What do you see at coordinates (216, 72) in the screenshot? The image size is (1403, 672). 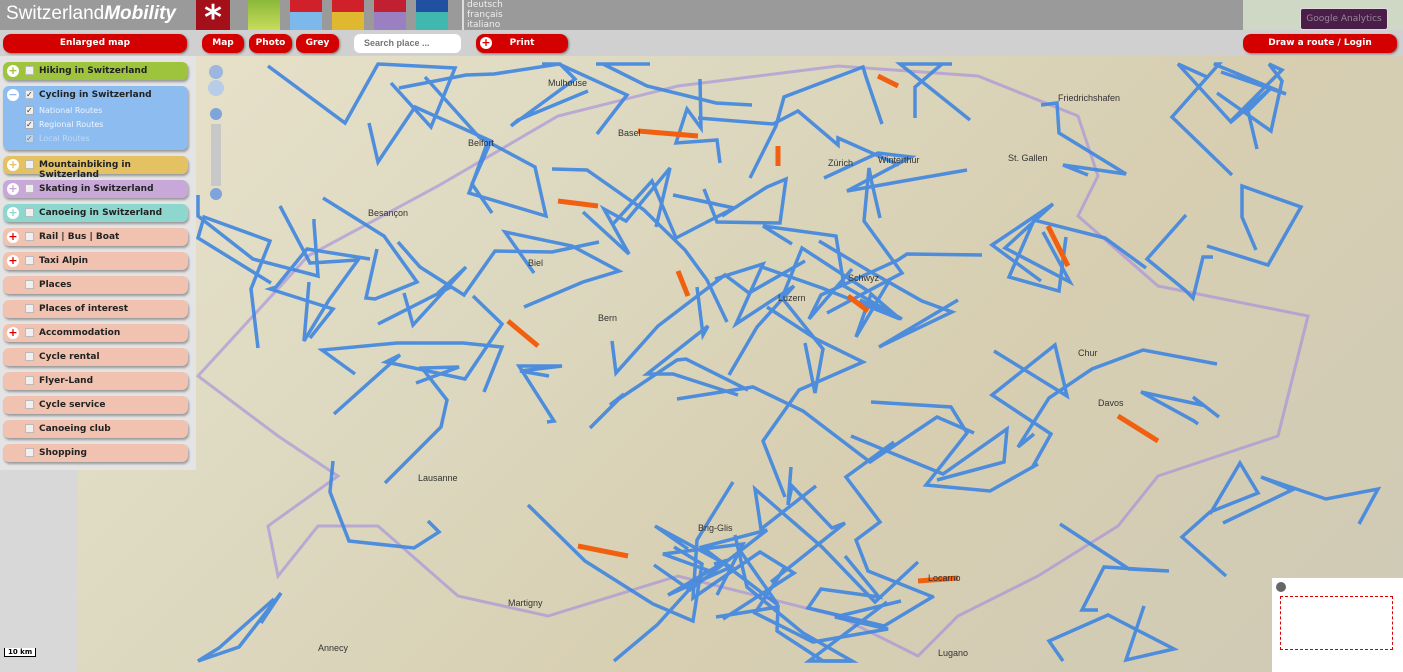 I see `pan-up-icon` at bounding box center [216, 72].